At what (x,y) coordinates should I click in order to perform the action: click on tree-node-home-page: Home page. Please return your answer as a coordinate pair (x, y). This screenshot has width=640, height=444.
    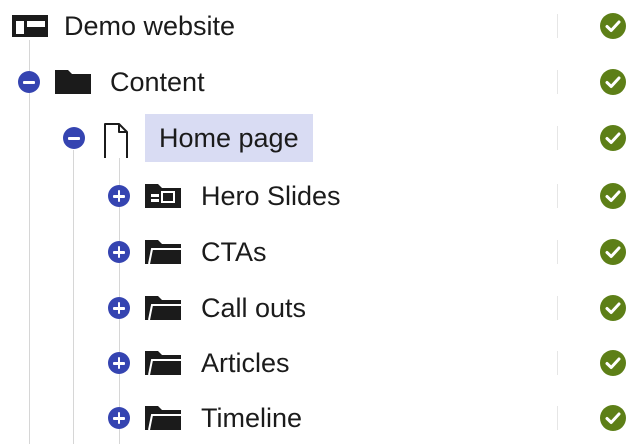
    Looking at the image, I should click on (320, 138).